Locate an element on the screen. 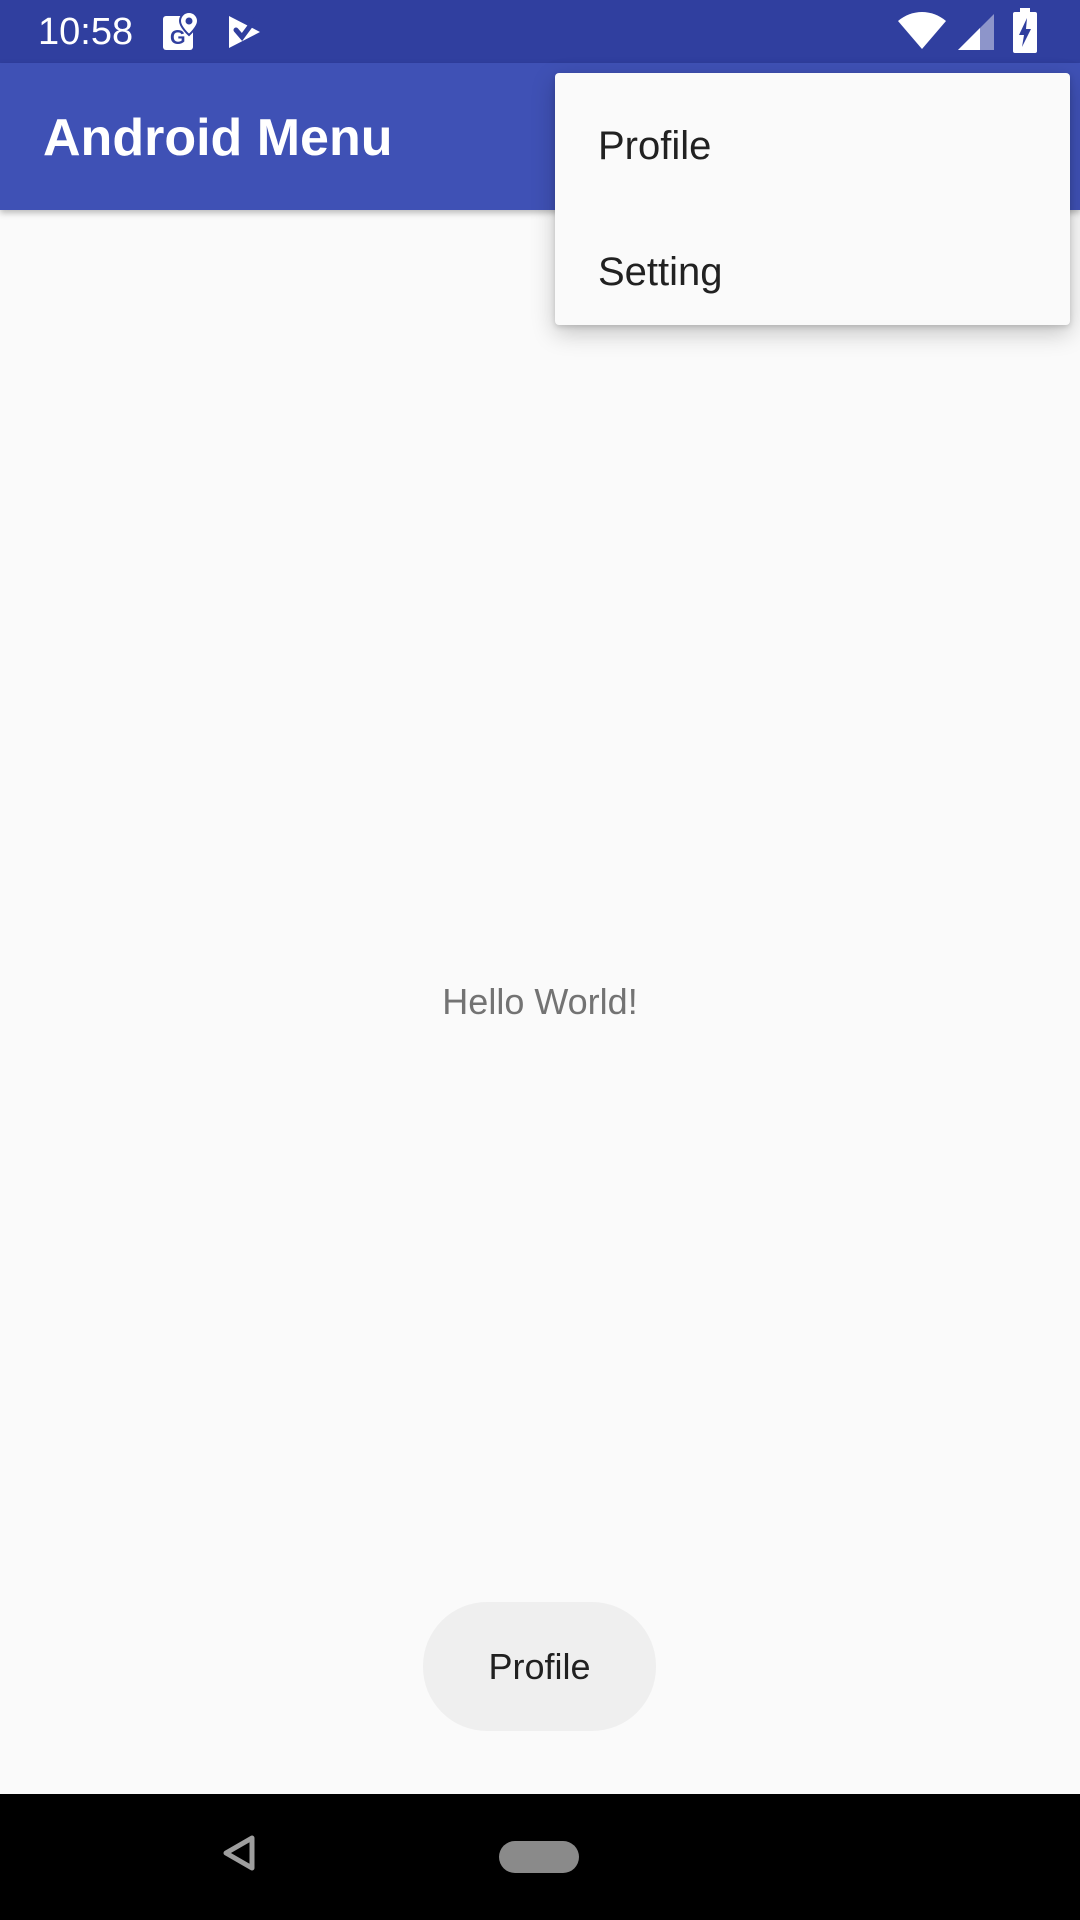  status-bar: 10:58 G is located at coordinates (540, 31).